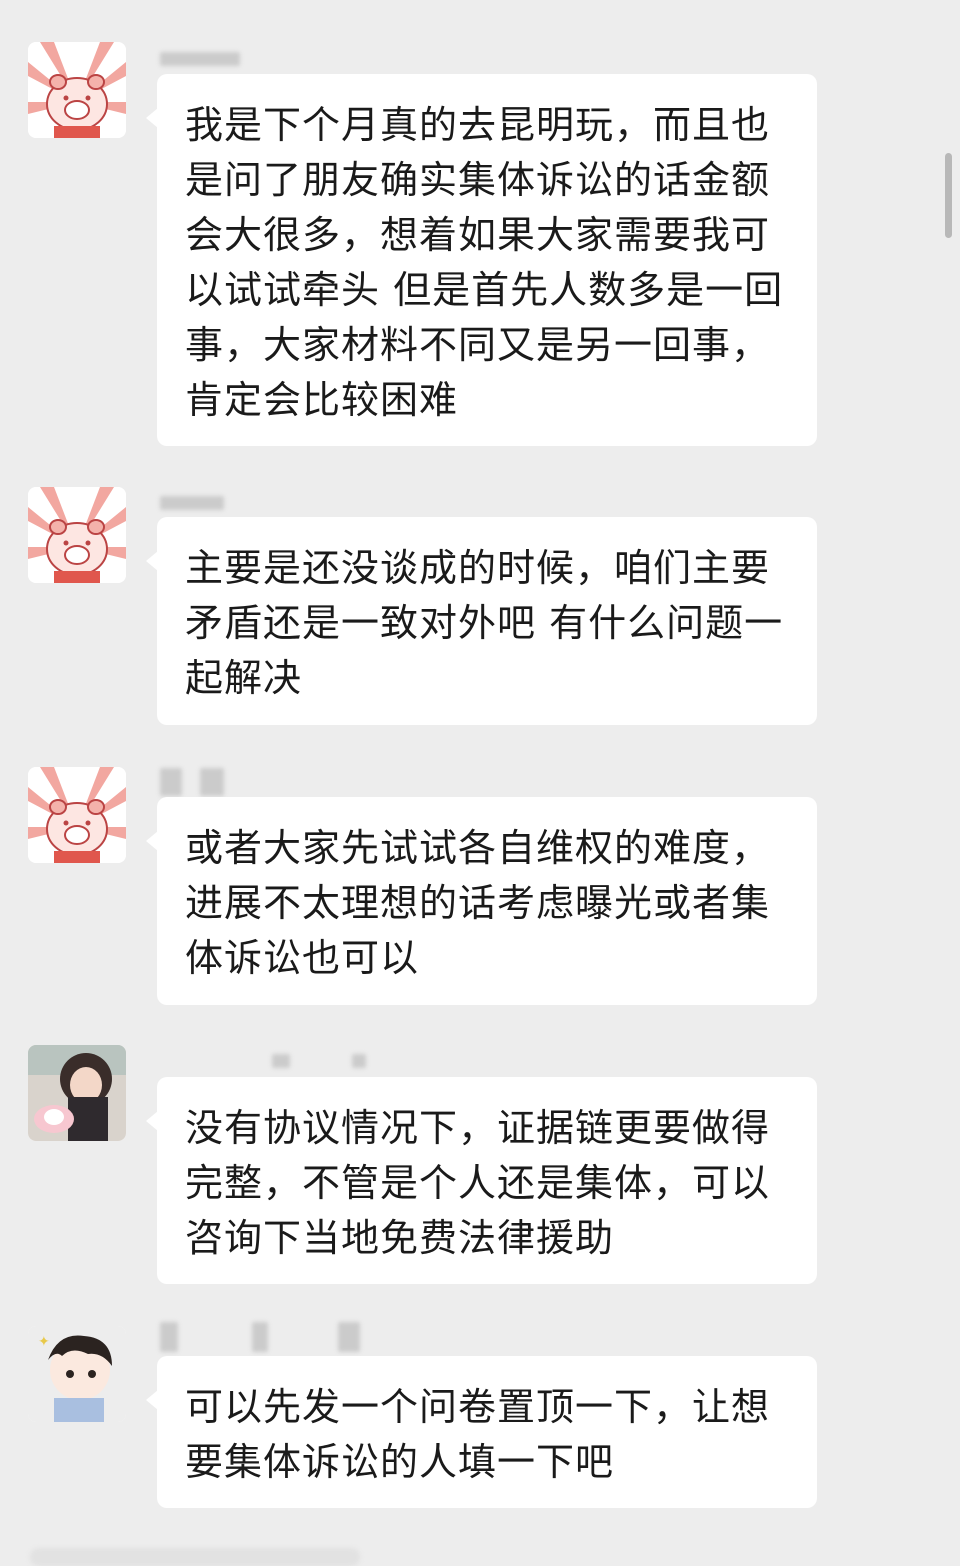 The height and width of the screenshot is (1566, 960). I want to click on message-text: 可以先发一个问卷置顶一下，让想要集体诉讼的人填一下吧, so click(478, 1434).